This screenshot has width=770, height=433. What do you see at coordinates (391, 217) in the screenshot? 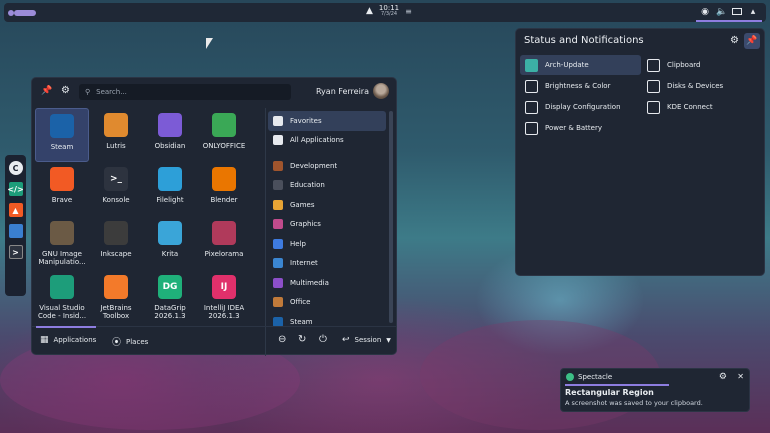
I see `scrollbar` at bounding box center [391, 217].